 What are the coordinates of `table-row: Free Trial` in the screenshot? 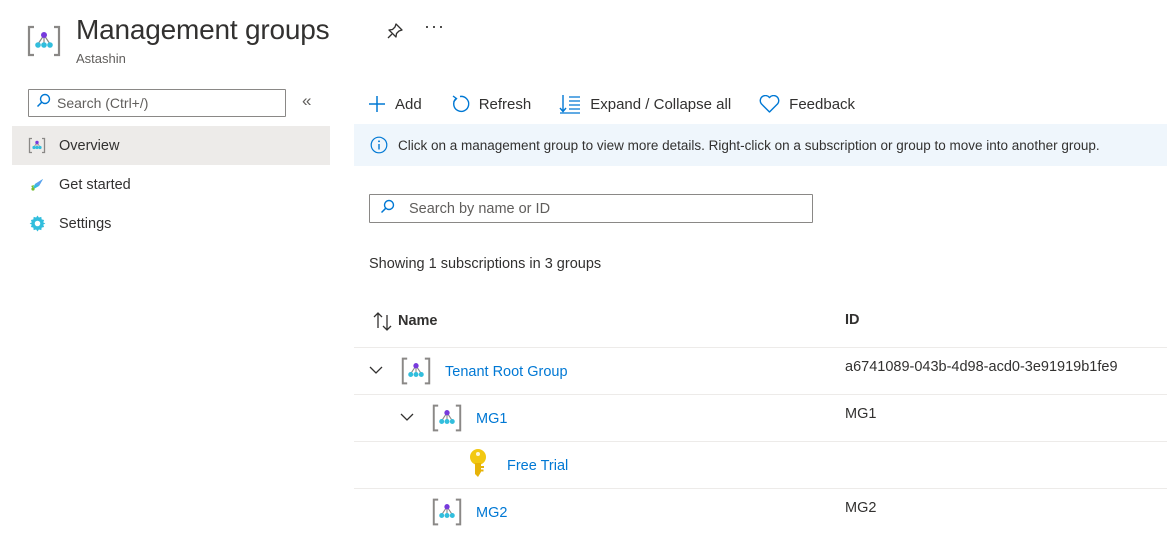 It's located at (760, 465).